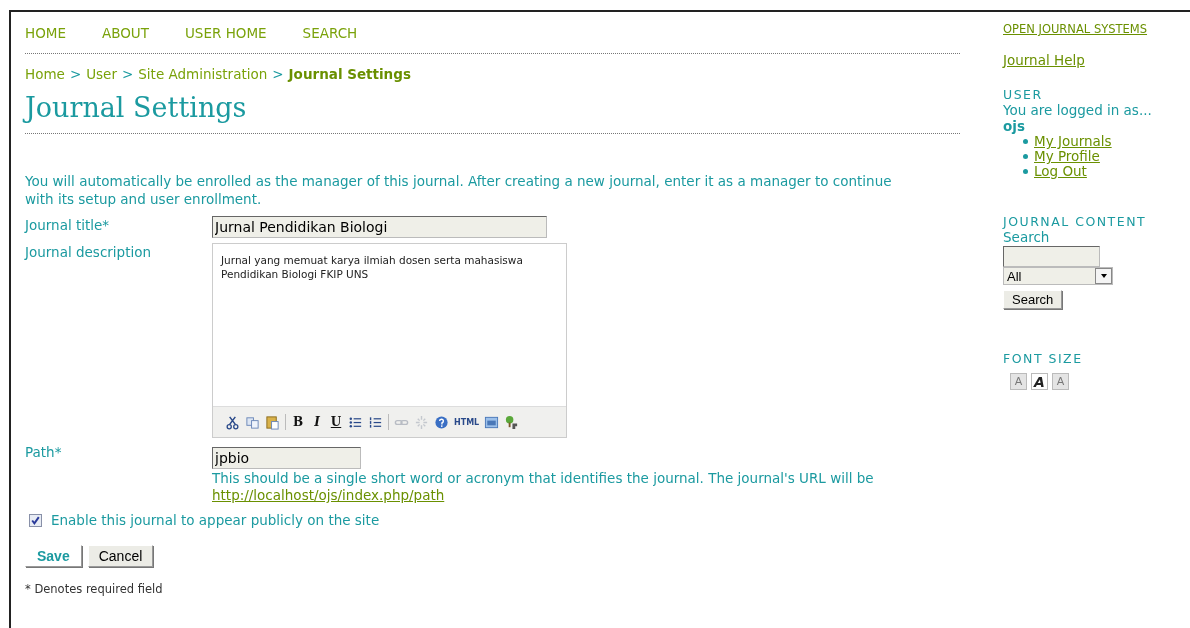 Image resolution: width=1190 pixels, height=628 pixels. What do you see at coordinates (1060, 381) in the screenshot?
I see `increase-font-button: A` at bounding box center [1060, 381].